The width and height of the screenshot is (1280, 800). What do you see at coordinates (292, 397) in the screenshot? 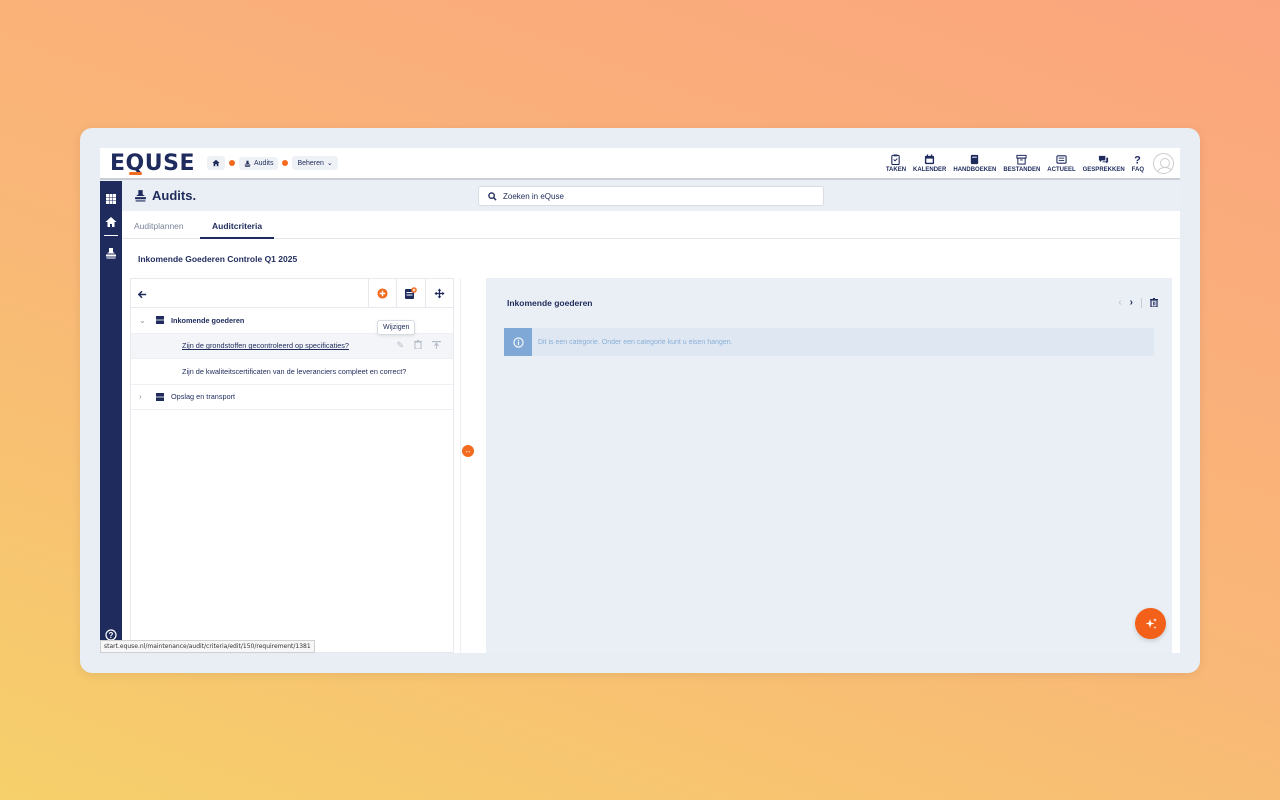
I see `tree-item-category: › Opslag en transport` at bounding box center [292, 397].